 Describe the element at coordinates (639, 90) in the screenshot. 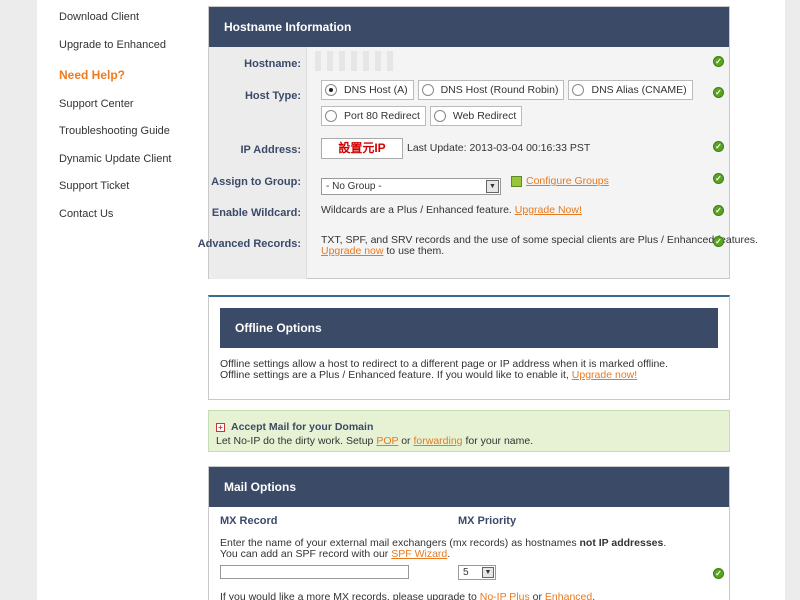

I see `host-type-label-cname: DNS Alias (CNAME)` at that location.